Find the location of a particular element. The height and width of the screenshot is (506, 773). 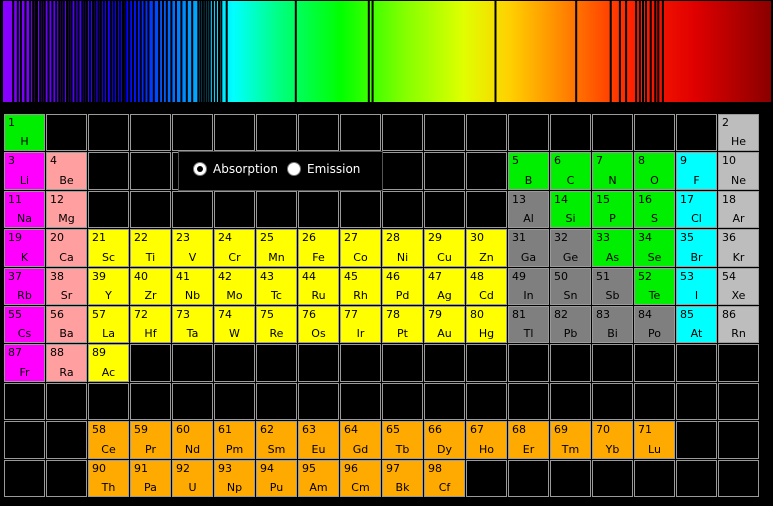

element-cell-ni: 28 Ni is located at coordinates (402, 248).